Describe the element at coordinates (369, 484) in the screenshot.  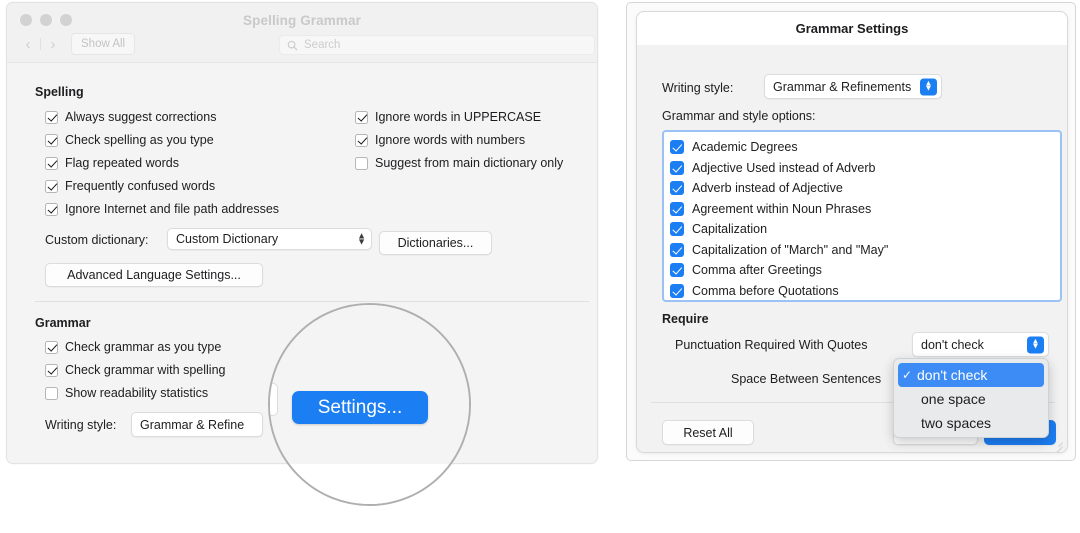
I see `magnifier-outside-background` at that location.